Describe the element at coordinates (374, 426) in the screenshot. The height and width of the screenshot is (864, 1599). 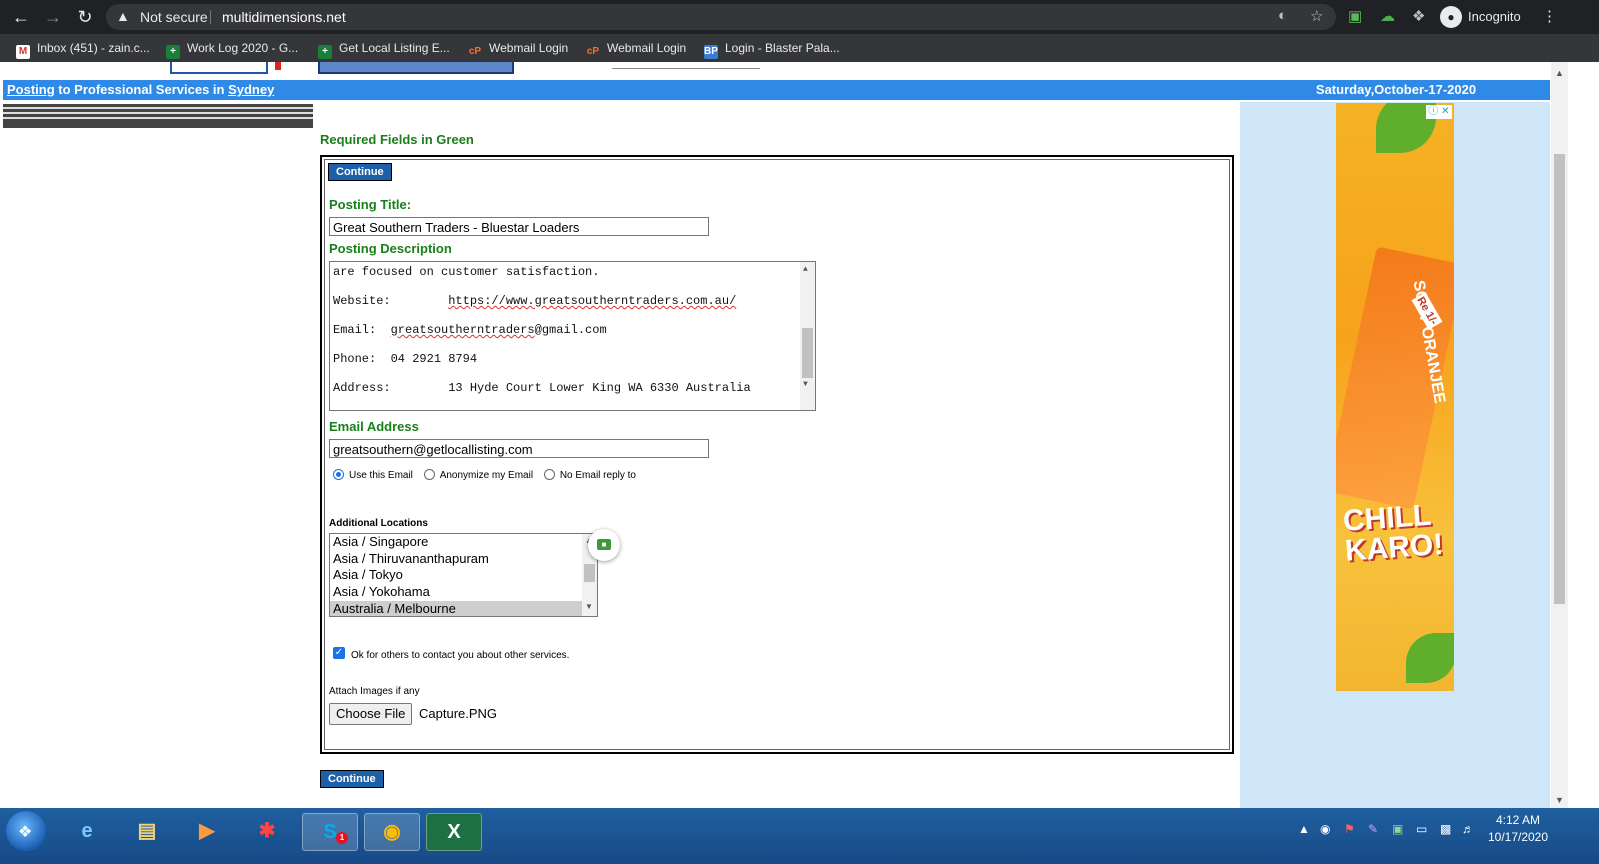
I see `email-address-label: Email Address` at that location.